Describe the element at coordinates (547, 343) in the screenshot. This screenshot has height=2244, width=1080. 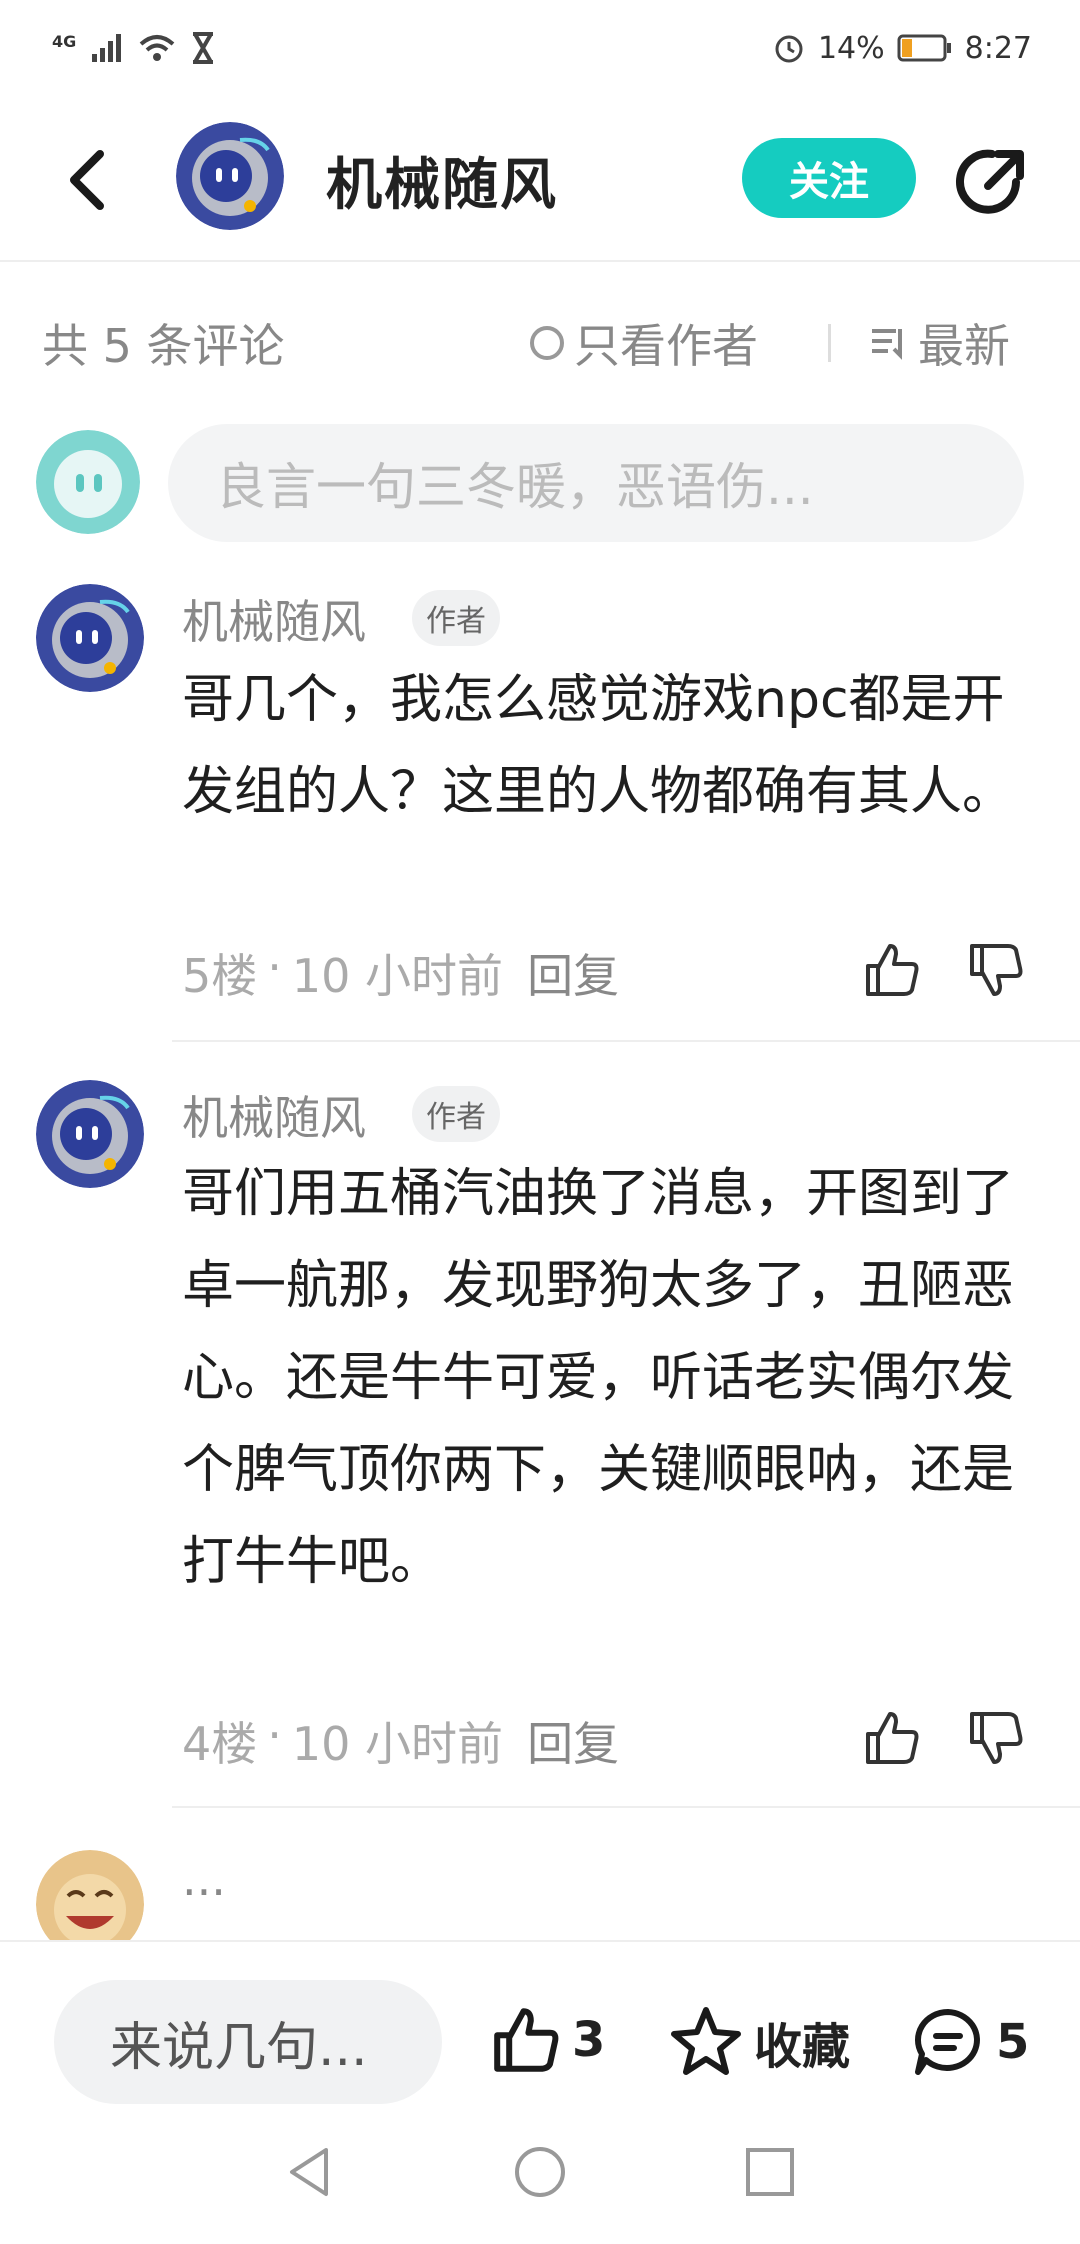
I see `radio-icon` at that location.